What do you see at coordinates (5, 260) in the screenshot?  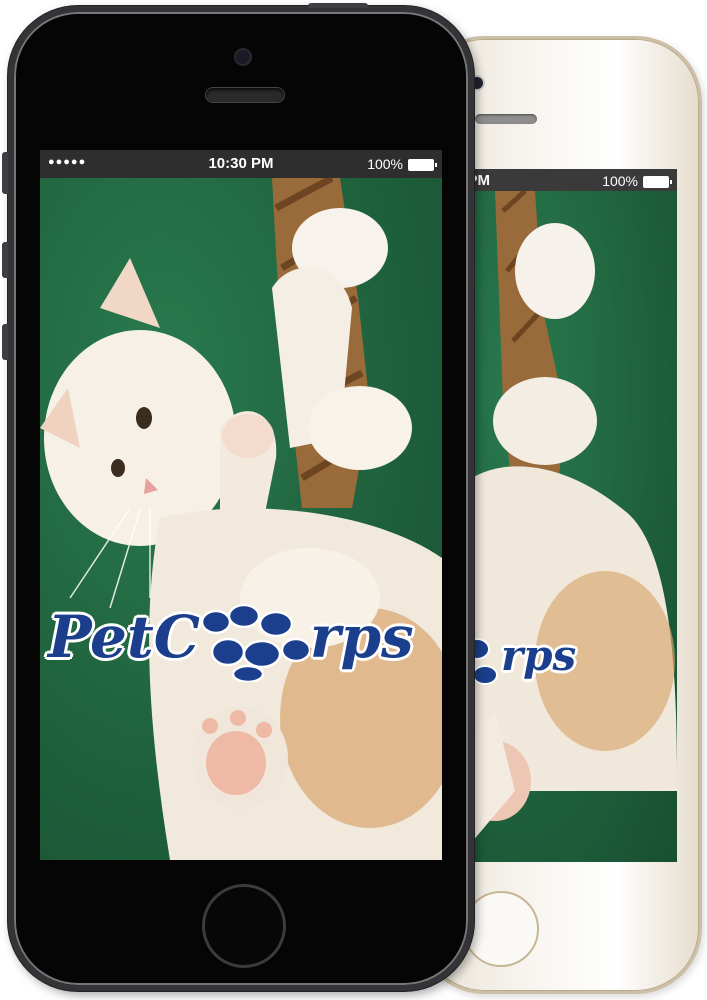 I see `volume-up-button` at bounding box center [5, 260].